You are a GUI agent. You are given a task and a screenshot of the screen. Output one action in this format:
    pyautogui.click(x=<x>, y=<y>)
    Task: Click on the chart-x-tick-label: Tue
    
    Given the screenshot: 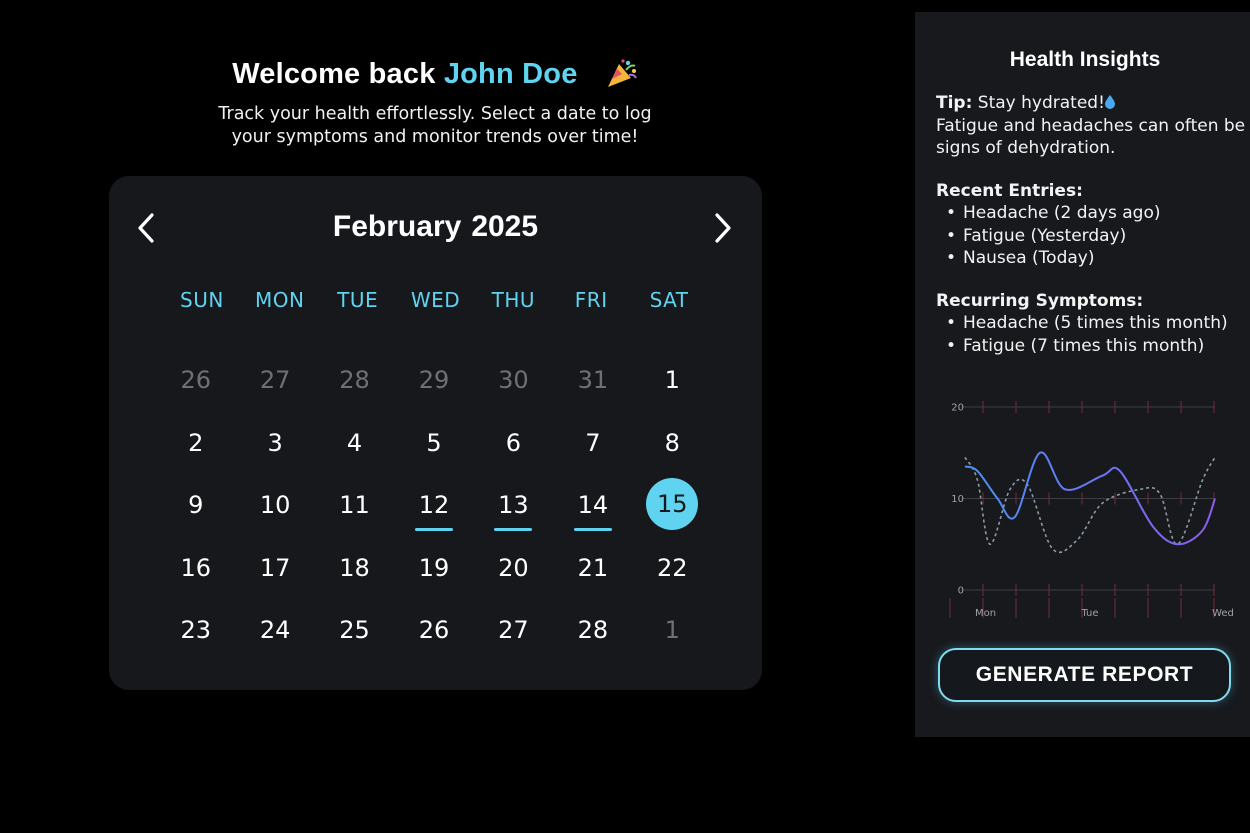 What is the action you would take?
    pyautogui.click(x=1089, y=613)
    